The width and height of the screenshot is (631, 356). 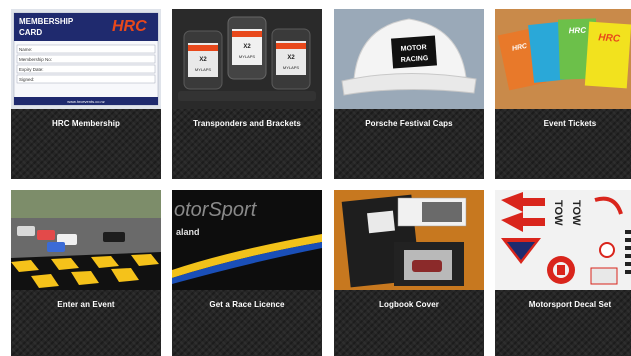 What do you see at coordinates (35, 59) in the screenshot?
I see `field-membership-no: Membership No:` at bounding box center [35, 59].